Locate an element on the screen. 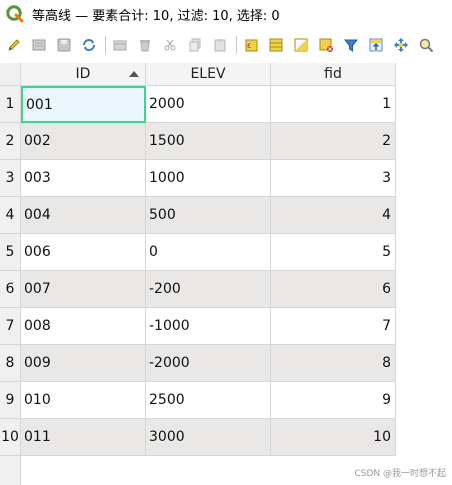  reload-icon is located at coordinates (89, 45).